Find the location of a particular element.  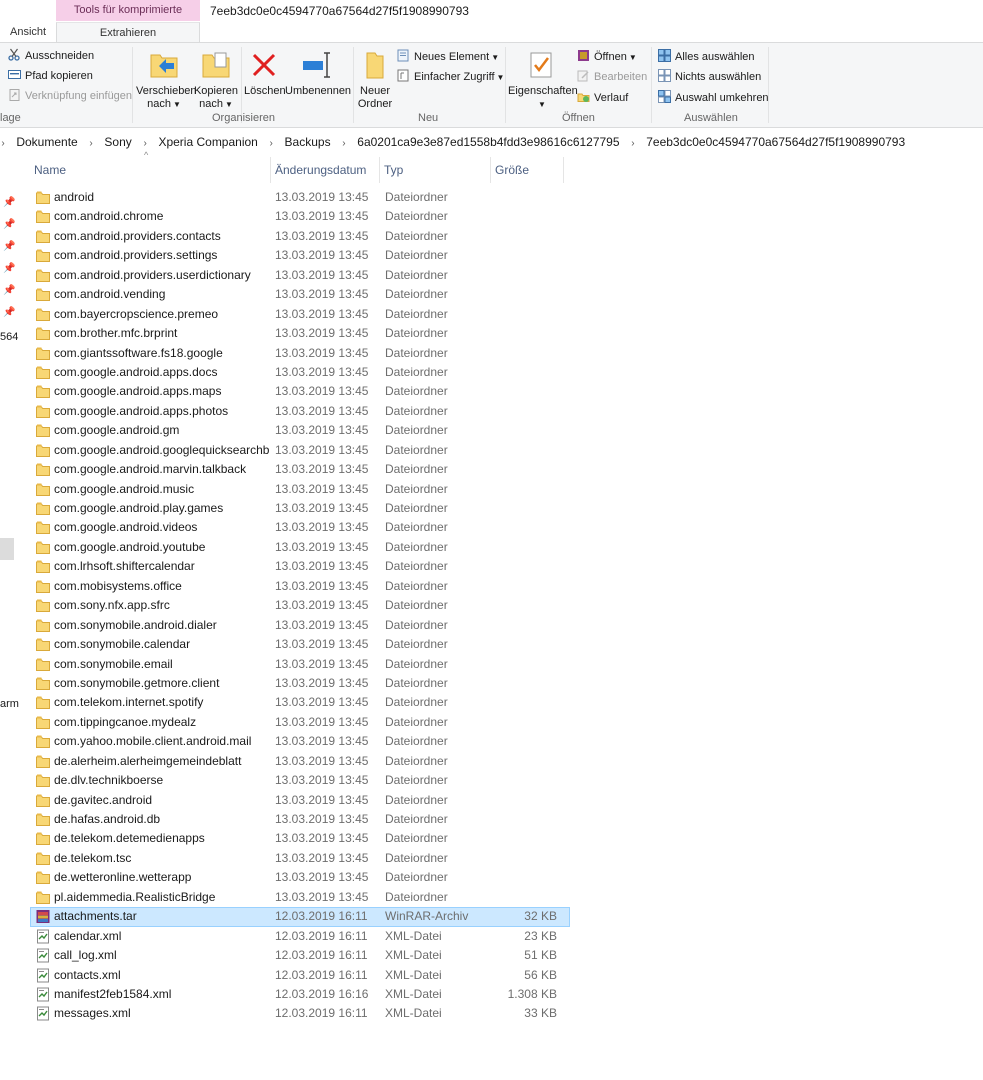

nav-item-fragment: 564 is located at coordinates (9, 337).